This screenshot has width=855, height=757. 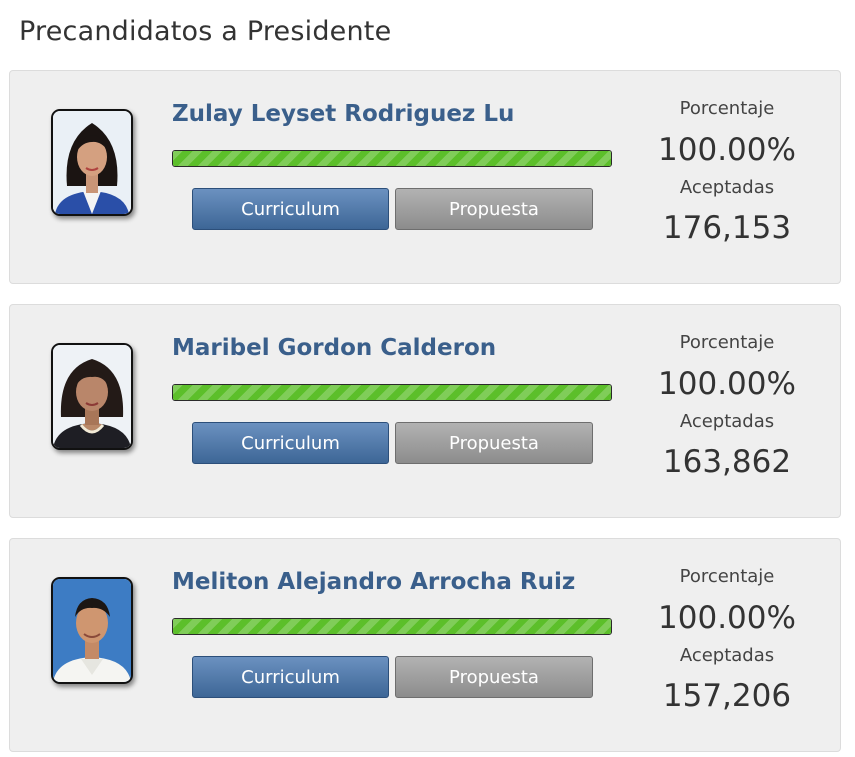 I want to click on candidate-name: Zulay Leyset Rodriguez Lu, so click(x=343, y=114).